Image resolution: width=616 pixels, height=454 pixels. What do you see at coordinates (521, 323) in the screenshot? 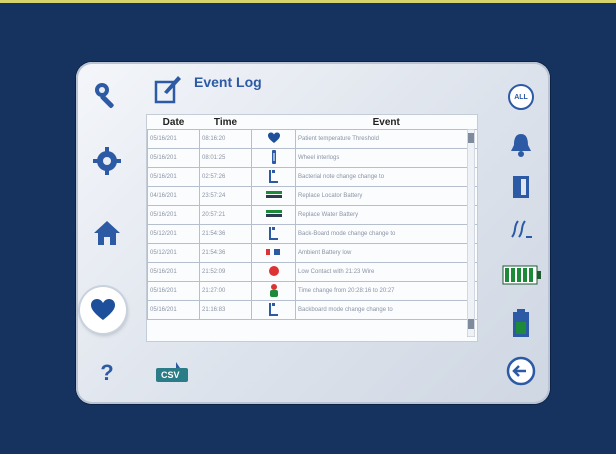
I see `battery-tall-icon` at bounding box center [521, 323].